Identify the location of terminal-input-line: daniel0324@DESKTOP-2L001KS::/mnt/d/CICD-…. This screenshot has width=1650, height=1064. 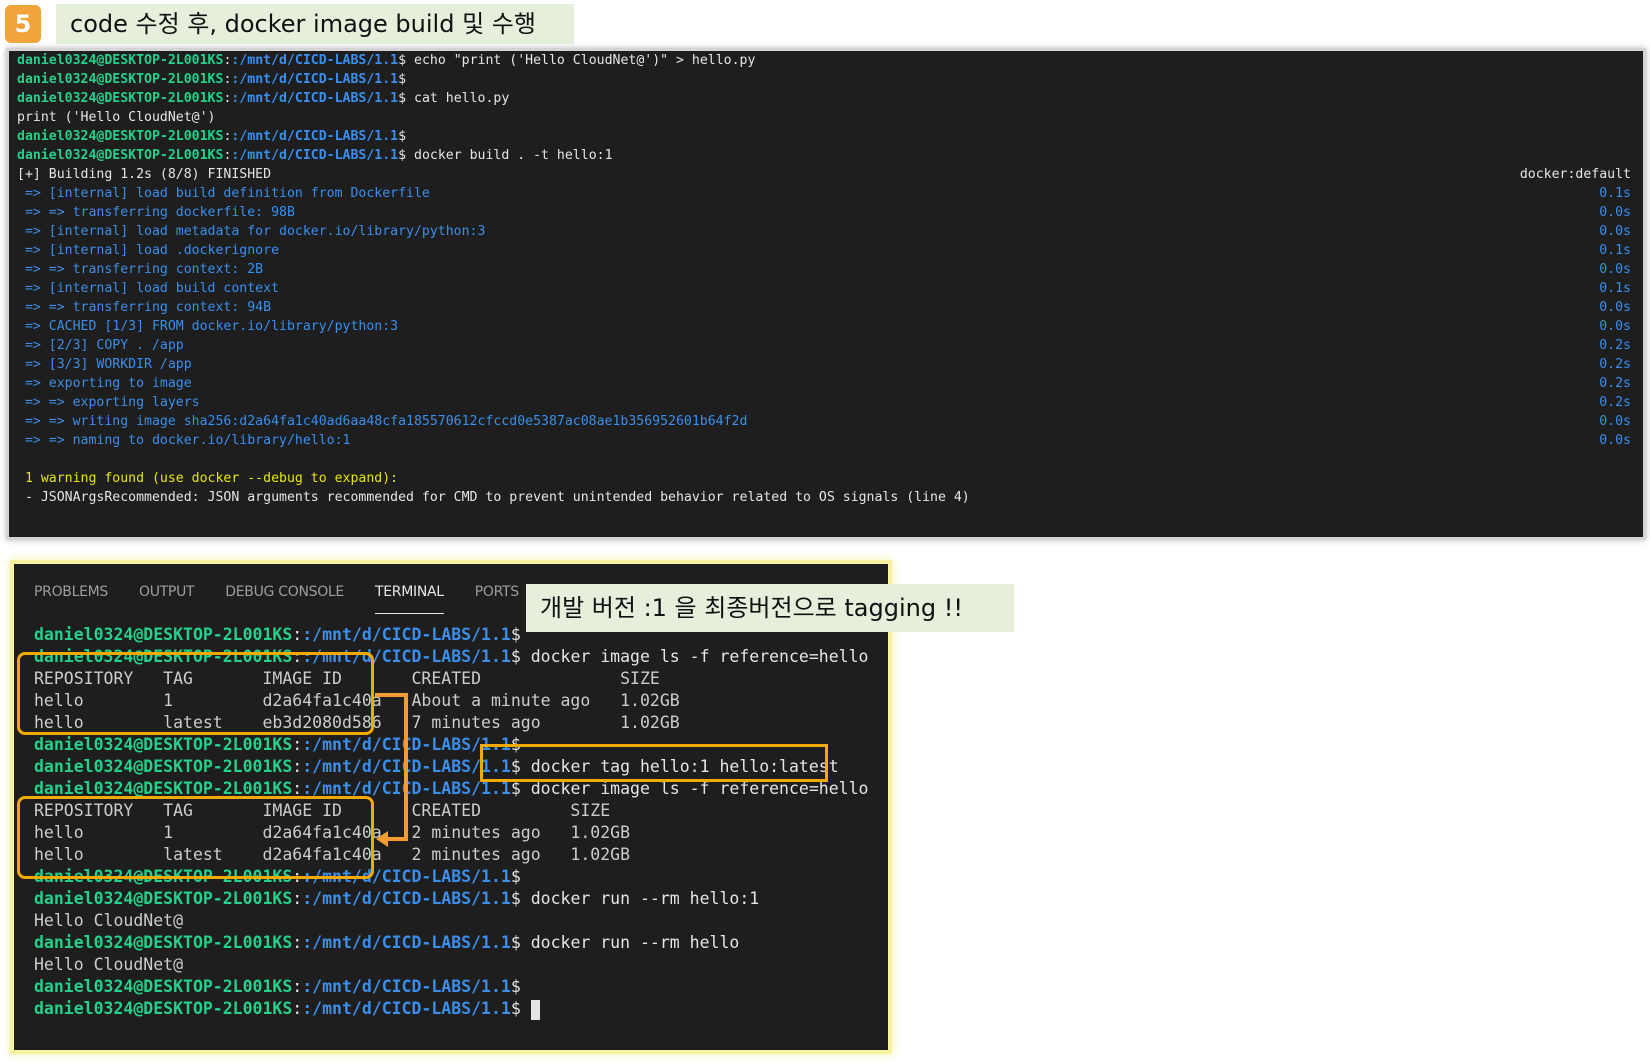
(287, 1009).